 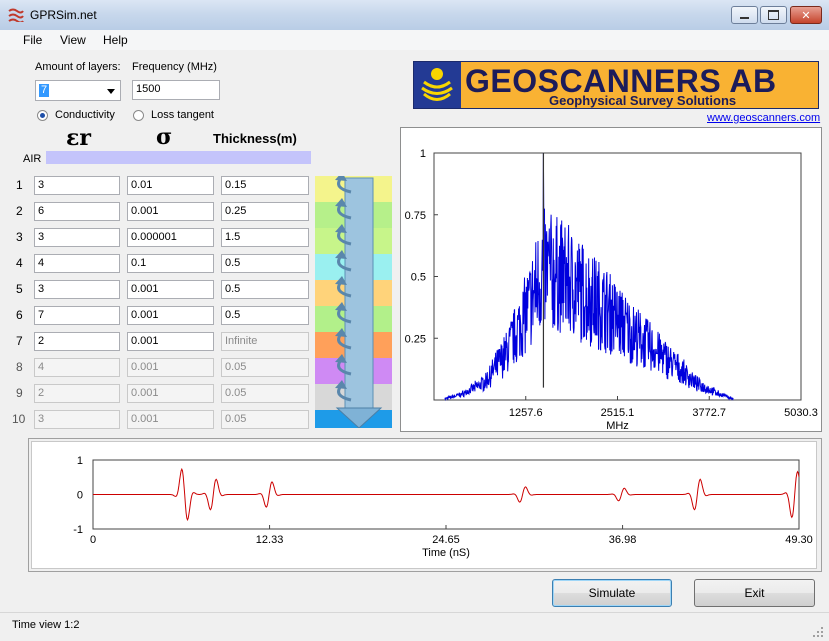 I want to click on title-bar: GPRSim.net ✕, so click(x=414, y=15).